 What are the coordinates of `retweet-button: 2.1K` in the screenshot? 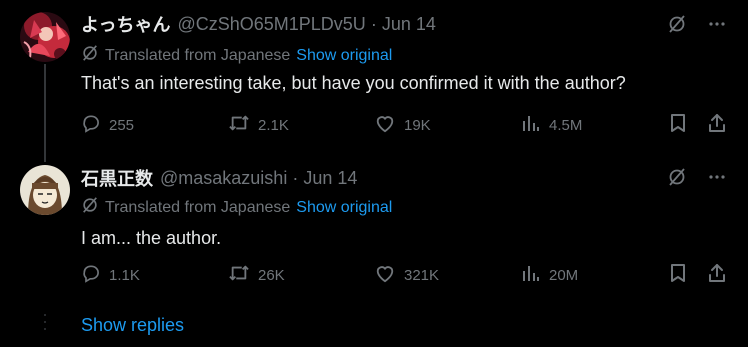 It's located at (258, 125).